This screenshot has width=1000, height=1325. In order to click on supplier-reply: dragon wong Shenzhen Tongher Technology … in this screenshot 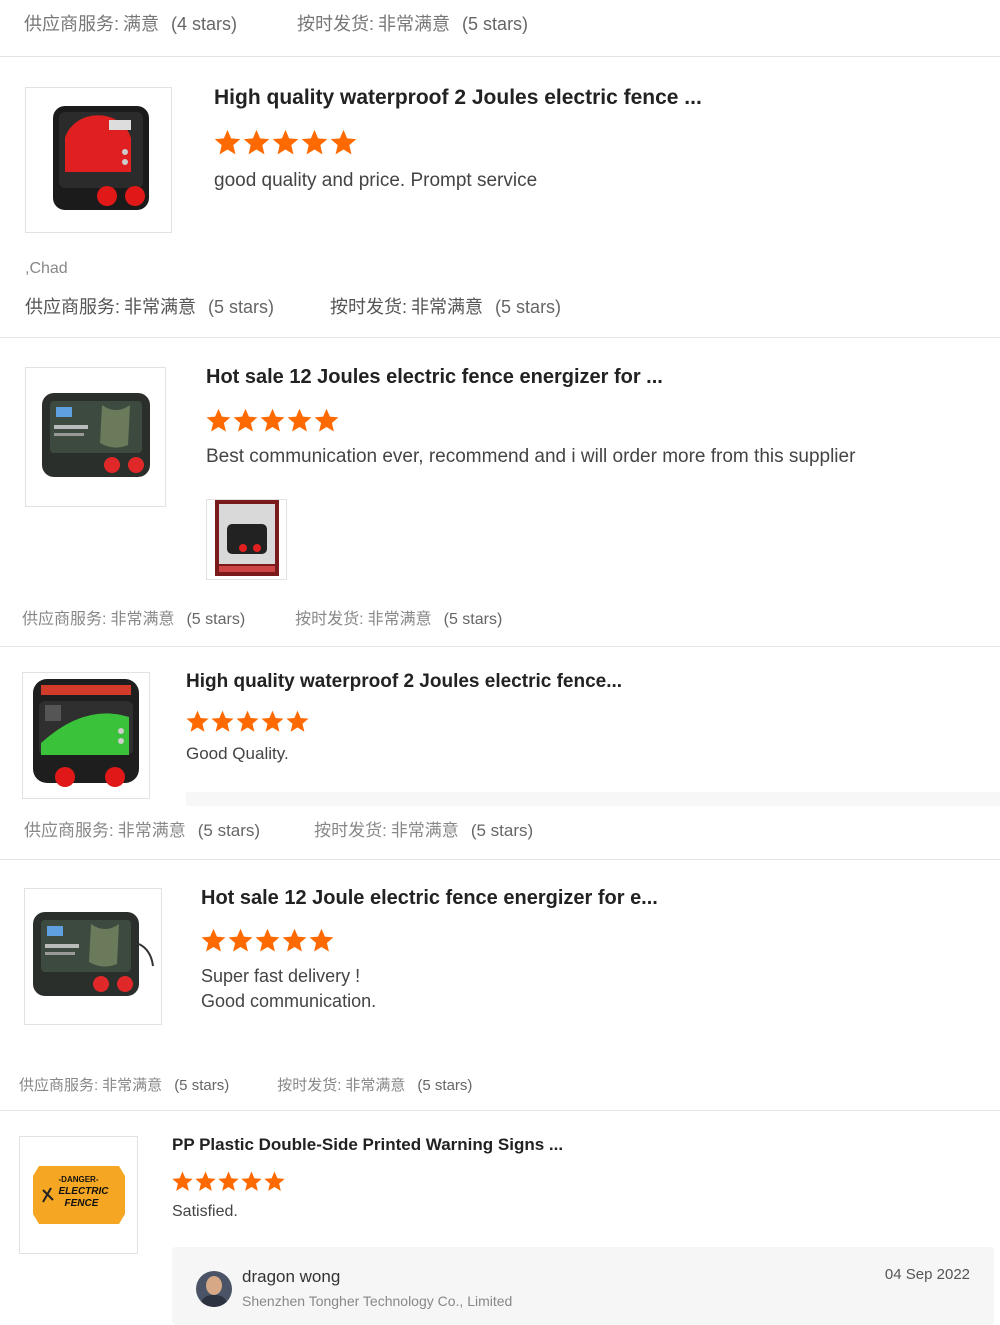, I will do `click(583, 1286)`.